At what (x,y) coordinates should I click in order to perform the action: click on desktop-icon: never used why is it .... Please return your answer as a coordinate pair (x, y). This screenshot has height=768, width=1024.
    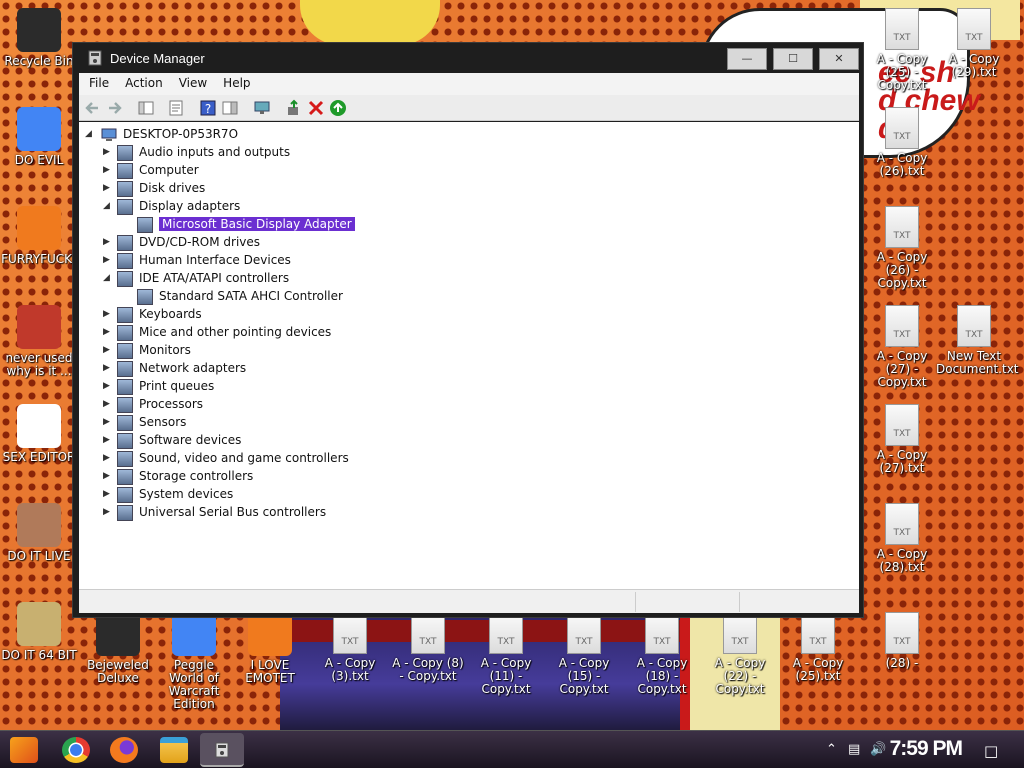
    Looking at the image, I should click on (39, 341).